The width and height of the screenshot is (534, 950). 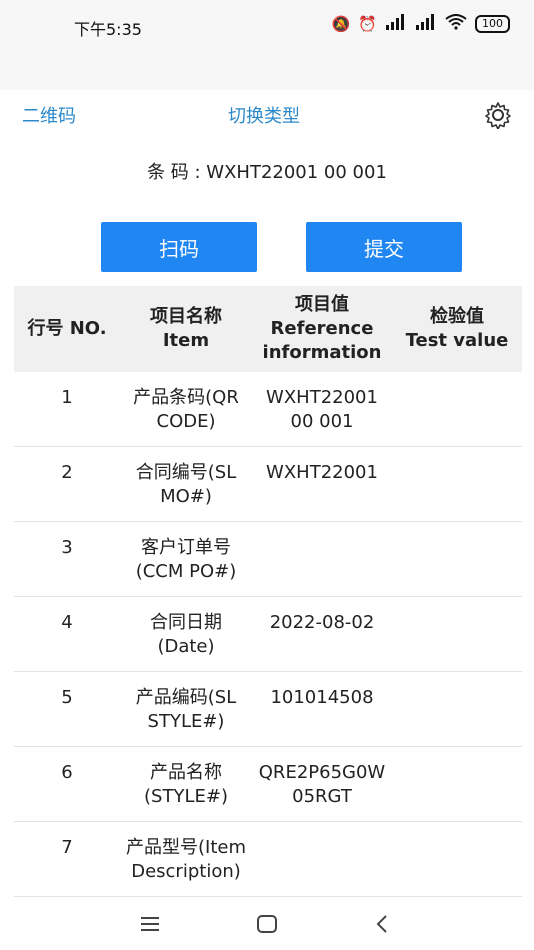 I want to click on back-icon, so click(x=381, y=924).